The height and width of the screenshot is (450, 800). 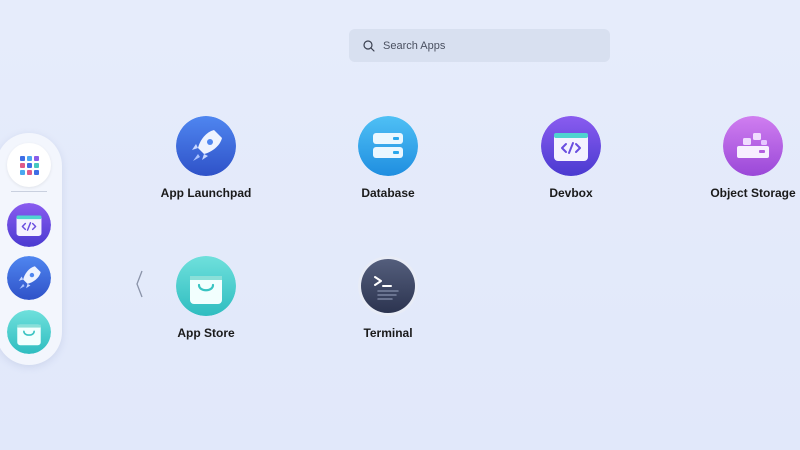 I want to click on app-label: App Launchpad, so click(x=206, y=193).